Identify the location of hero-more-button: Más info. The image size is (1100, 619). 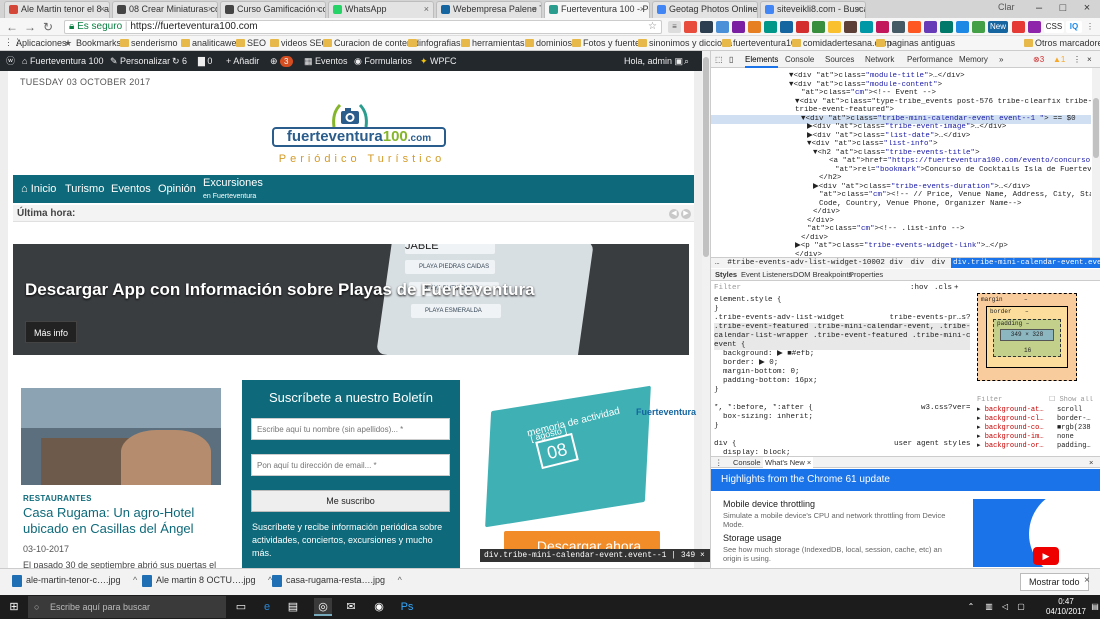
(51, 332).